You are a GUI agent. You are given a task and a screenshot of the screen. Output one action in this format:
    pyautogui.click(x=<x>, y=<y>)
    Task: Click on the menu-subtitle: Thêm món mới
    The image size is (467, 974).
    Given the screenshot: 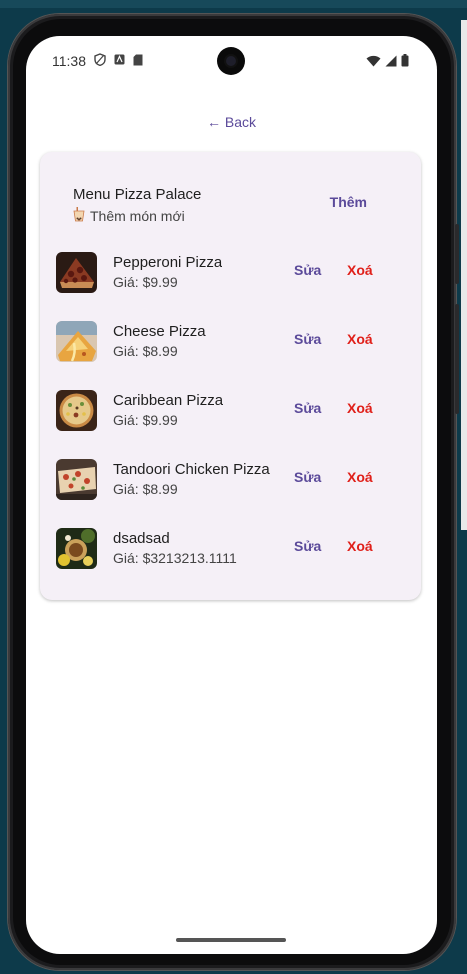 What is the action you would take?
    pyautogui.click(x=137, y=216)
    